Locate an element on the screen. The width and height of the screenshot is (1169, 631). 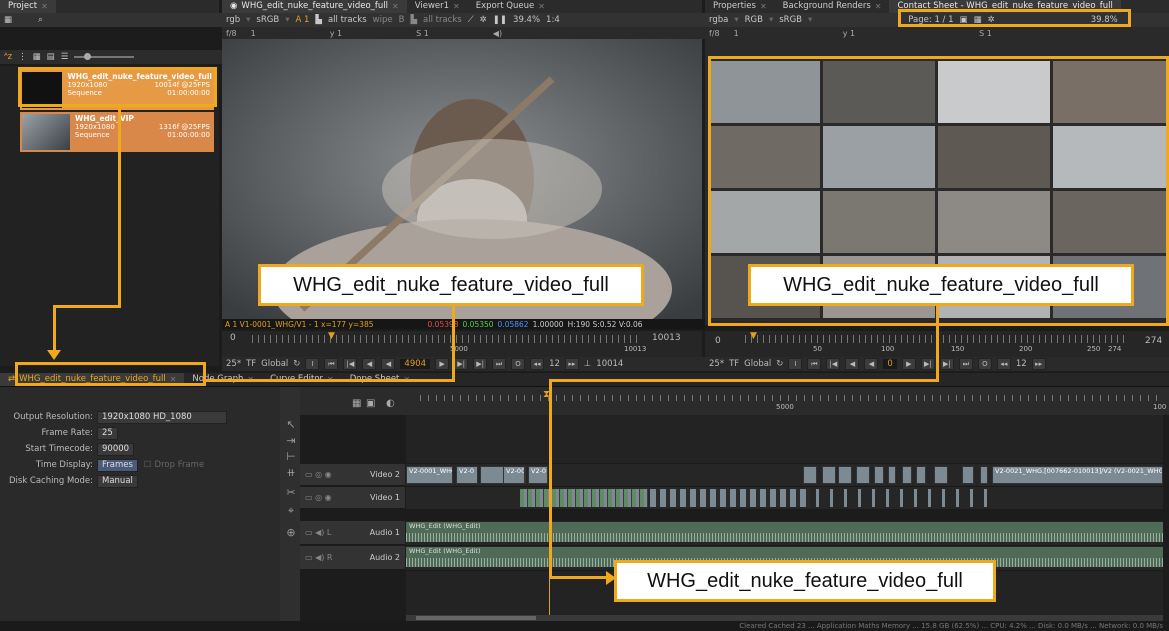
range-mode-dropdown: Global is located at coordinates (274, 364).